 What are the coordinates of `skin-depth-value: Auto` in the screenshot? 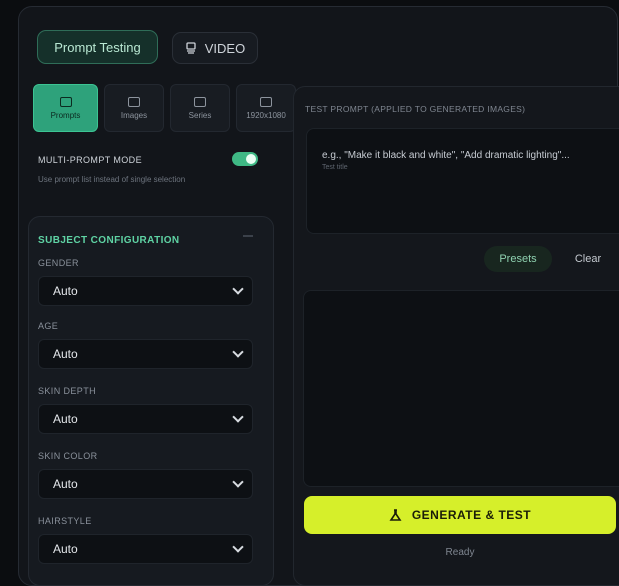 It's located at (65, 419).